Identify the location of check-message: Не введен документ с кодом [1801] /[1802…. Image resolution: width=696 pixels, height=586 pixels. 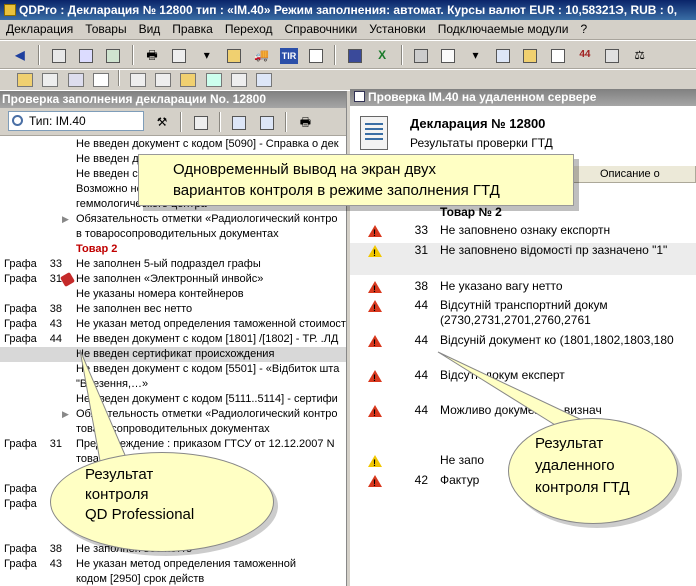
(207, 339).